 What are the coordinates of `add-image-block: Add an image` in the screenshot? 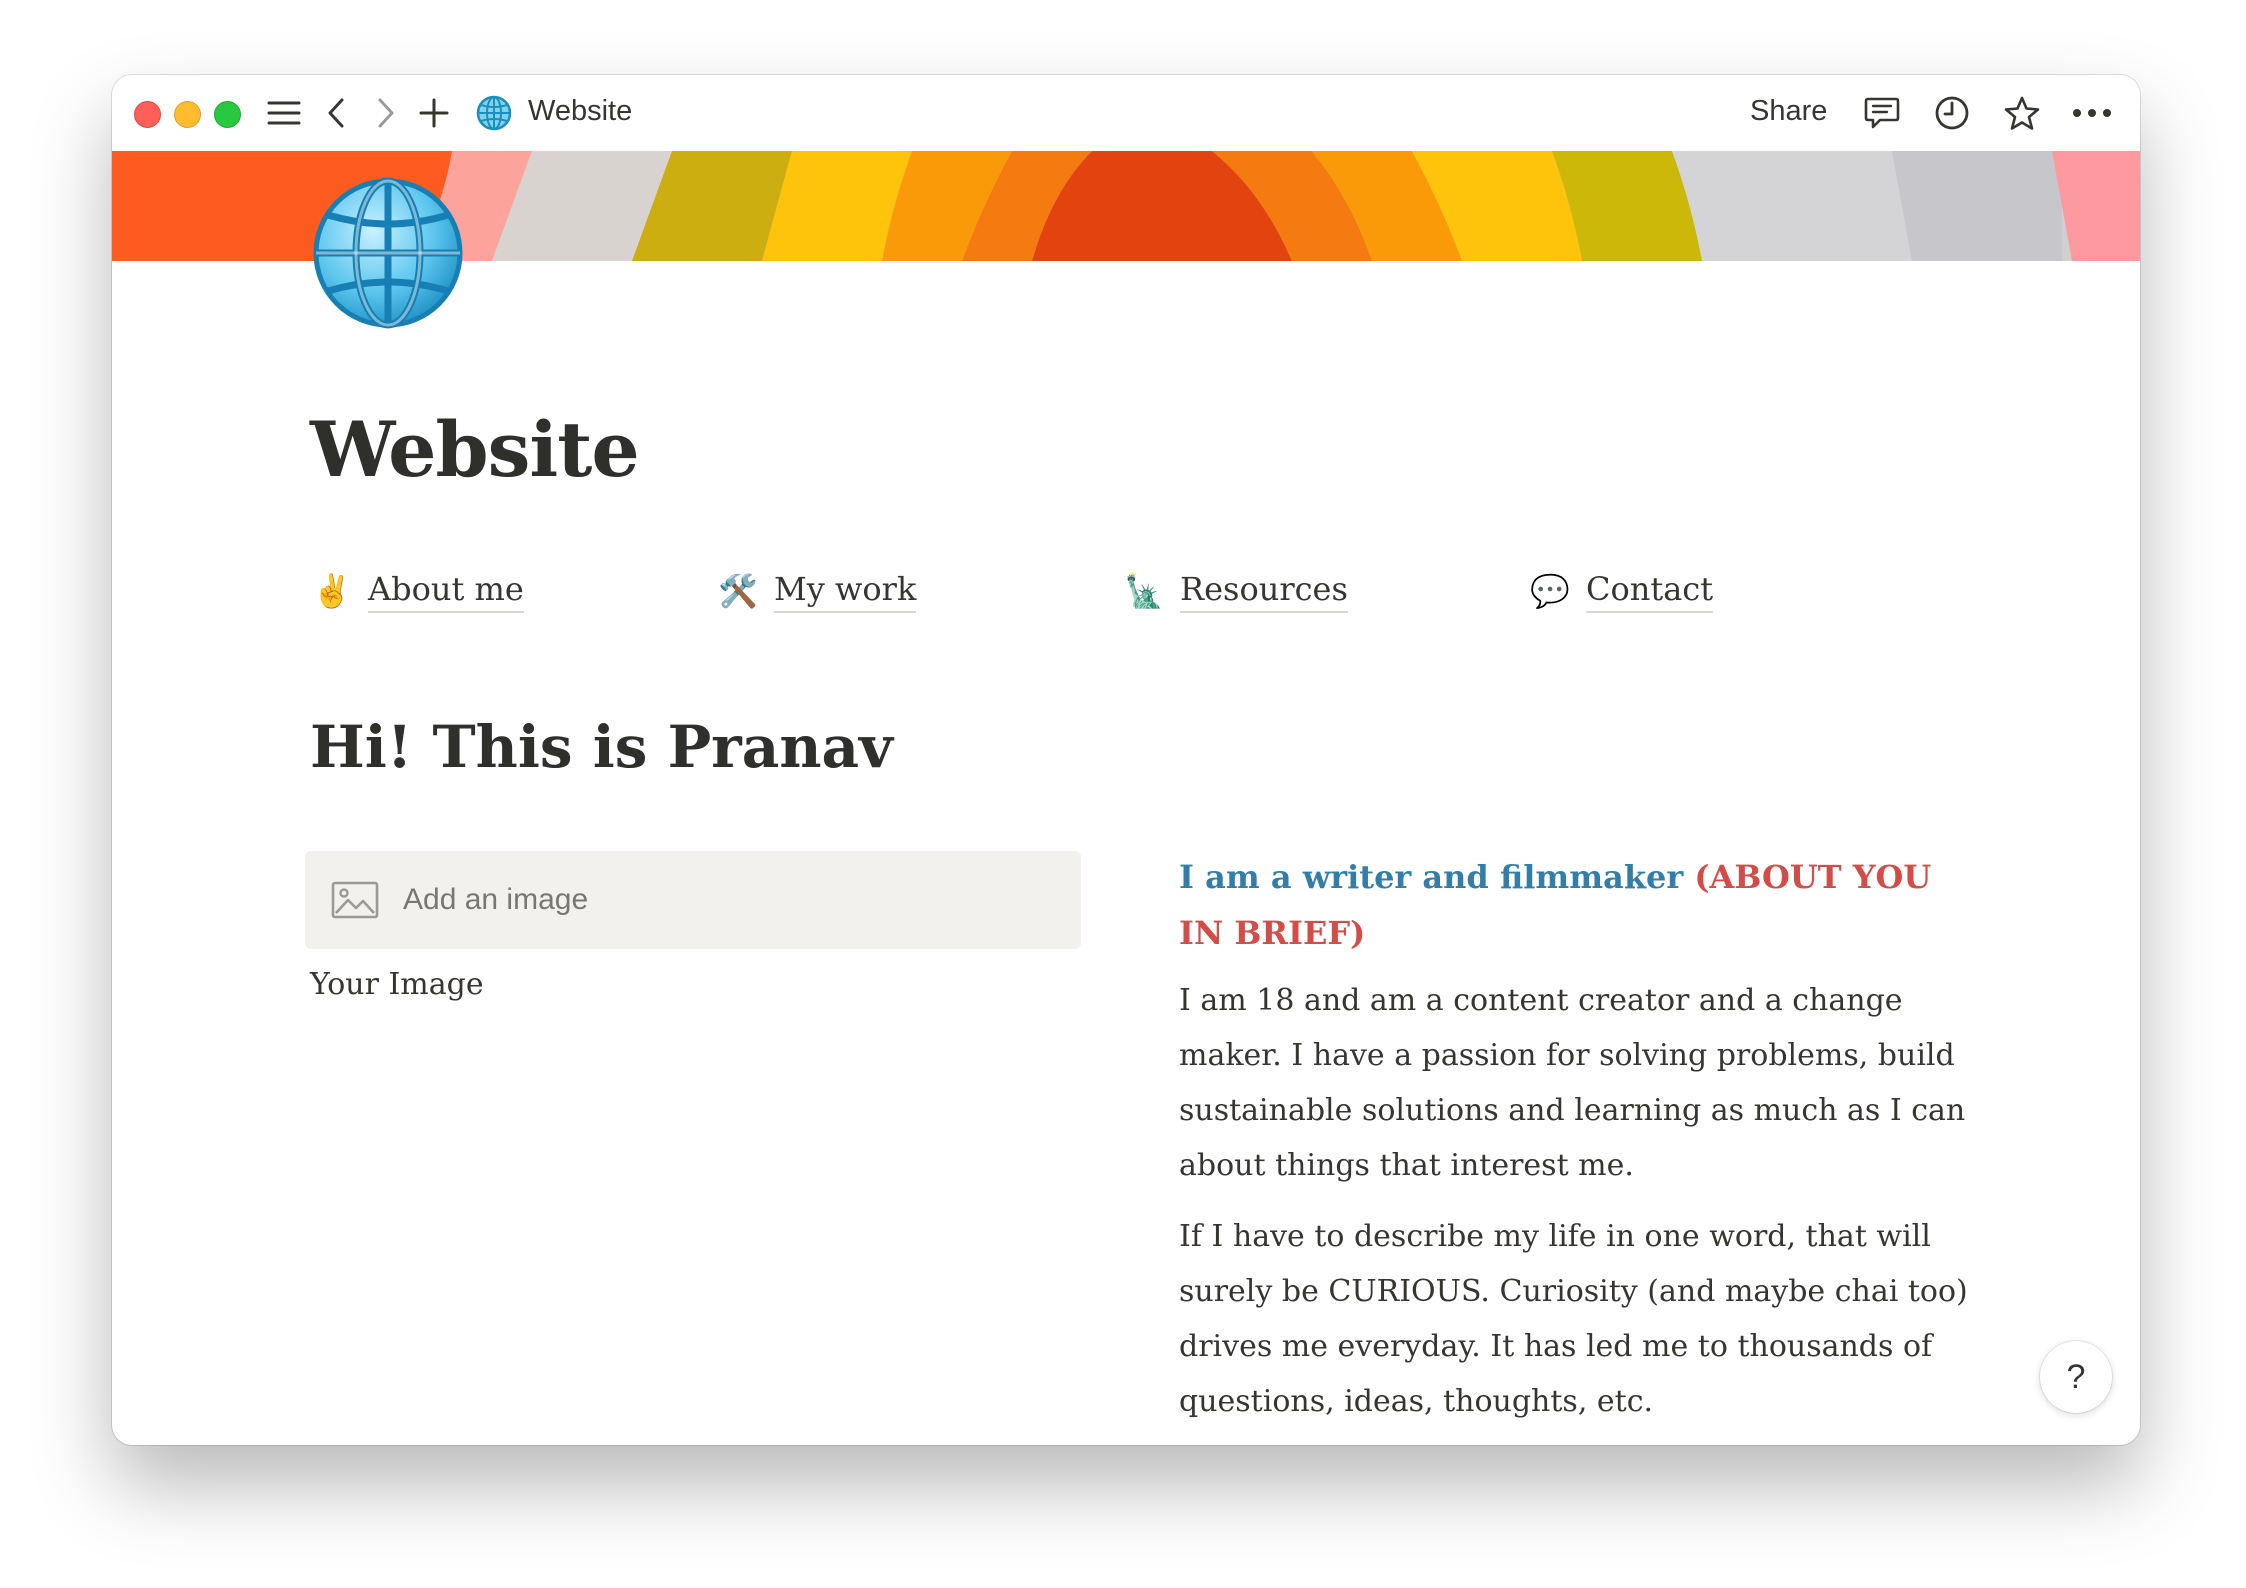 It's located at (693, 900).